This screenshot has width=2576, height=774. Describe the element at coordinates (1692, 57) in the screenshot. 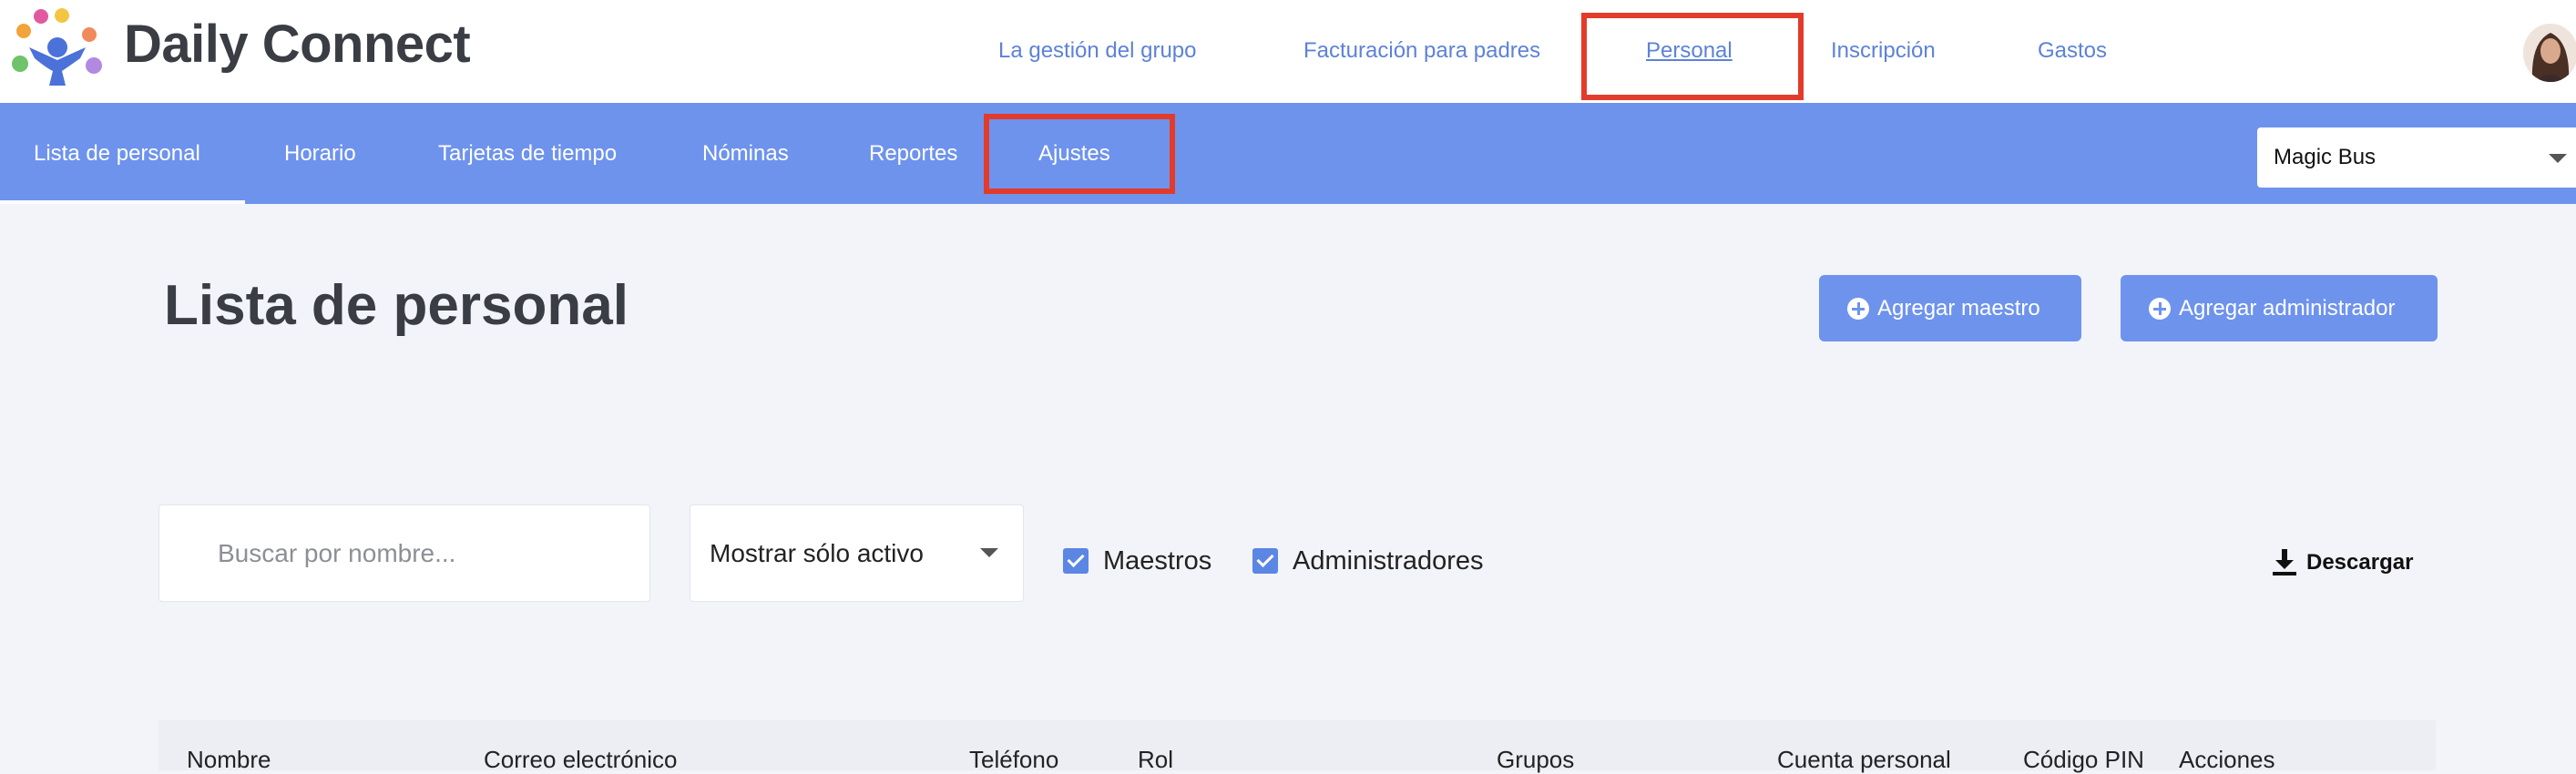

I see `staff-highlight-box` at that location.